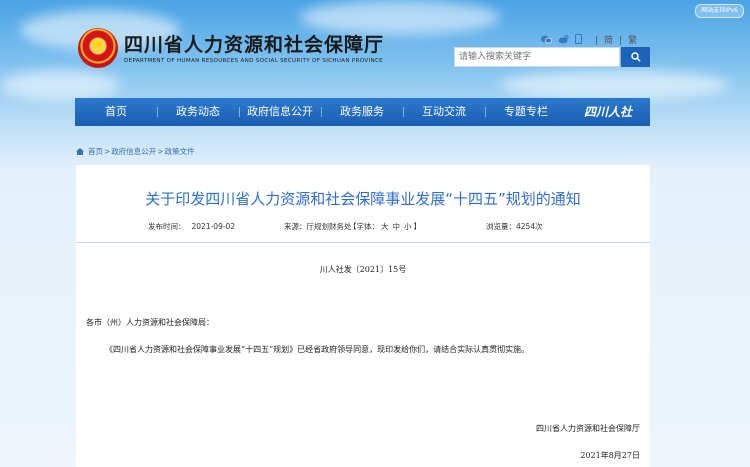 This screenshot has width=750, height=467. I want to click on national-emblem-icon, so click(98, 48).